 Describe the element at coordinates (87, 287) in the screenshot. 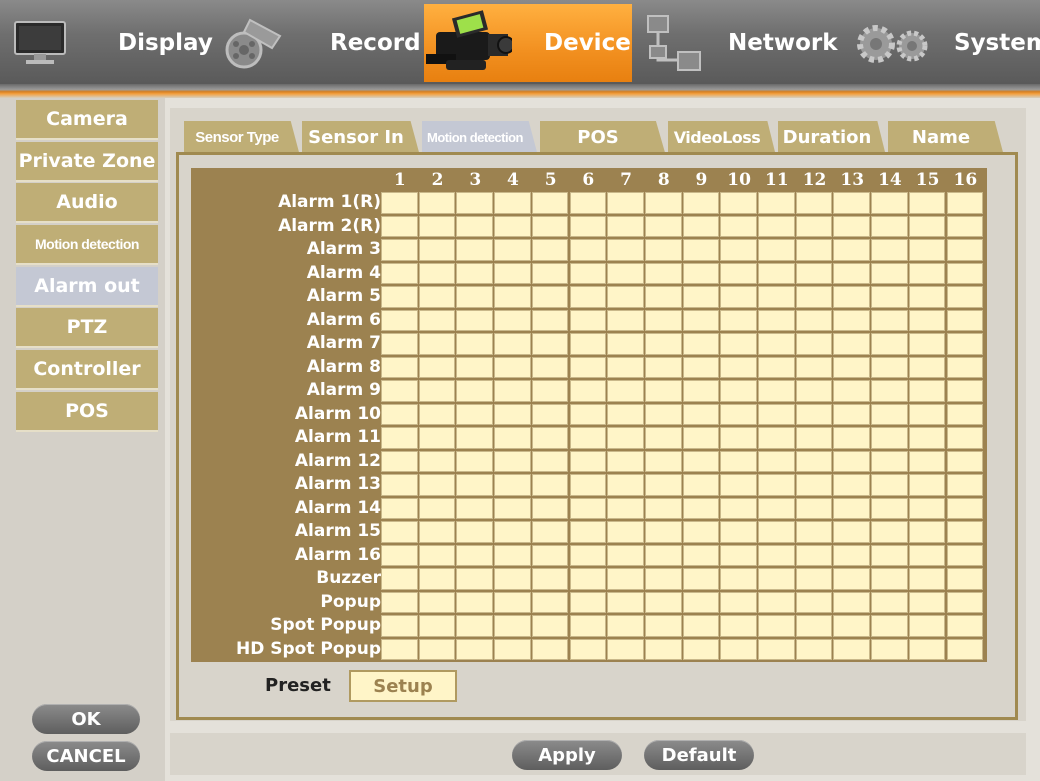

I see `sidebar-item-alarm-out: Alarm out` at that location.